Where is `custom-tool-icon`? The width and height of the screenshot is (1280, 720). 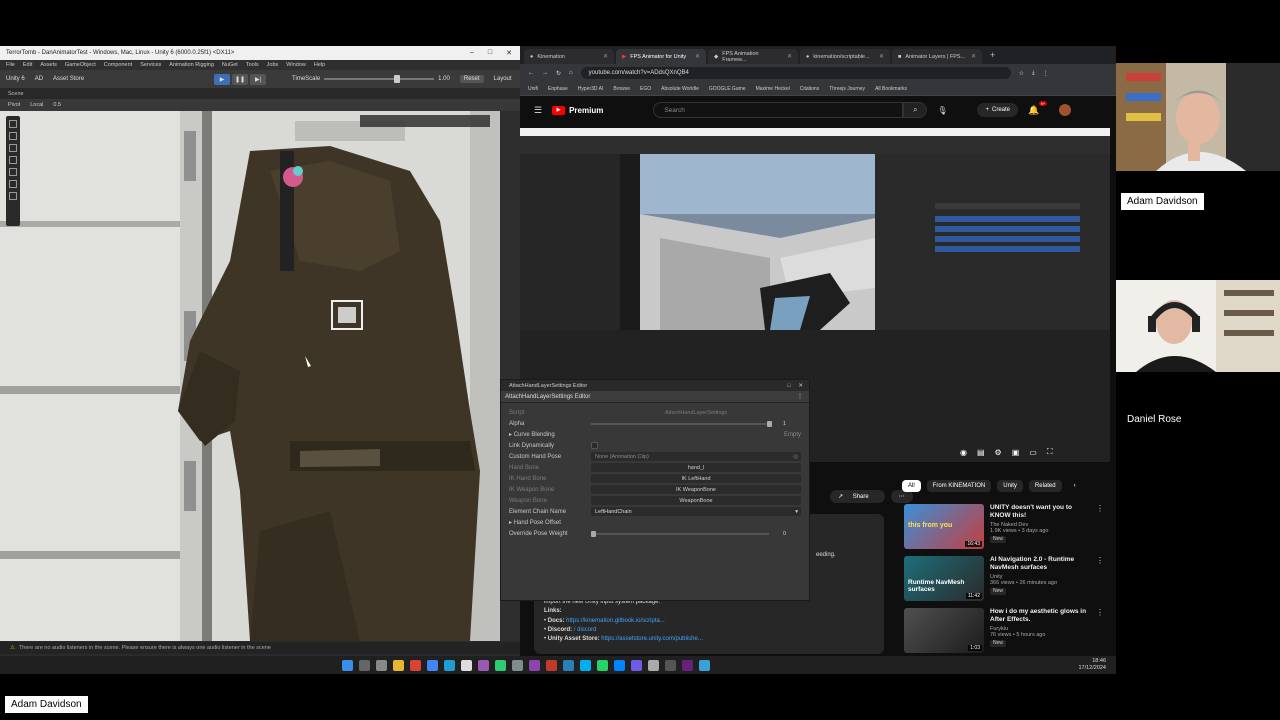 custom-tool-icon is located at coordinates (13, 196).